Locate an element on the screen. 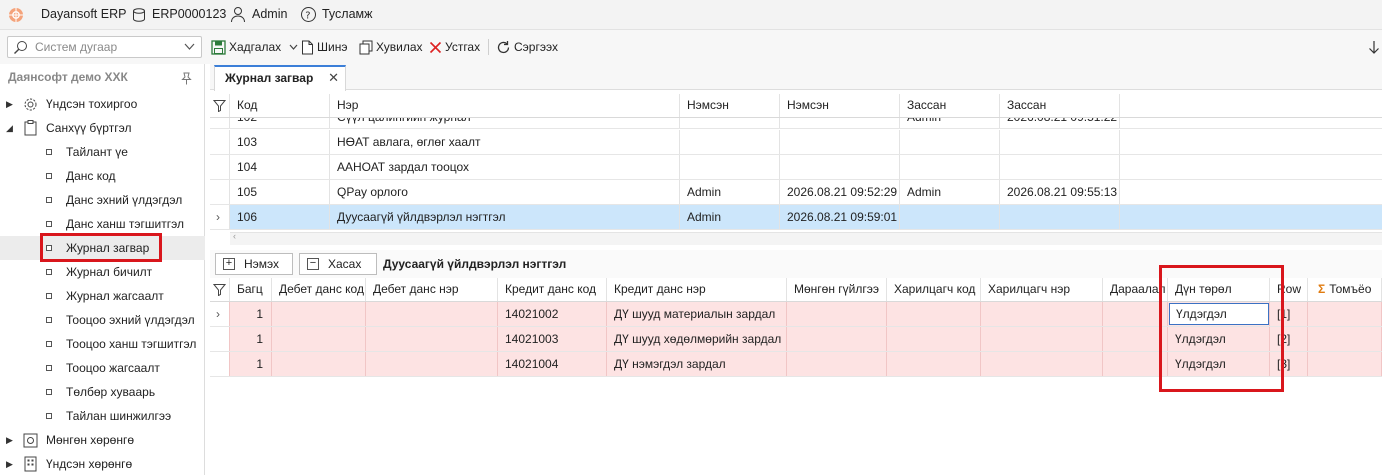 This screenshot has height=476, width=1382. sidebar-item-report-analysis: Тайлан шинжилгээ is located at coordinates (102, 416).